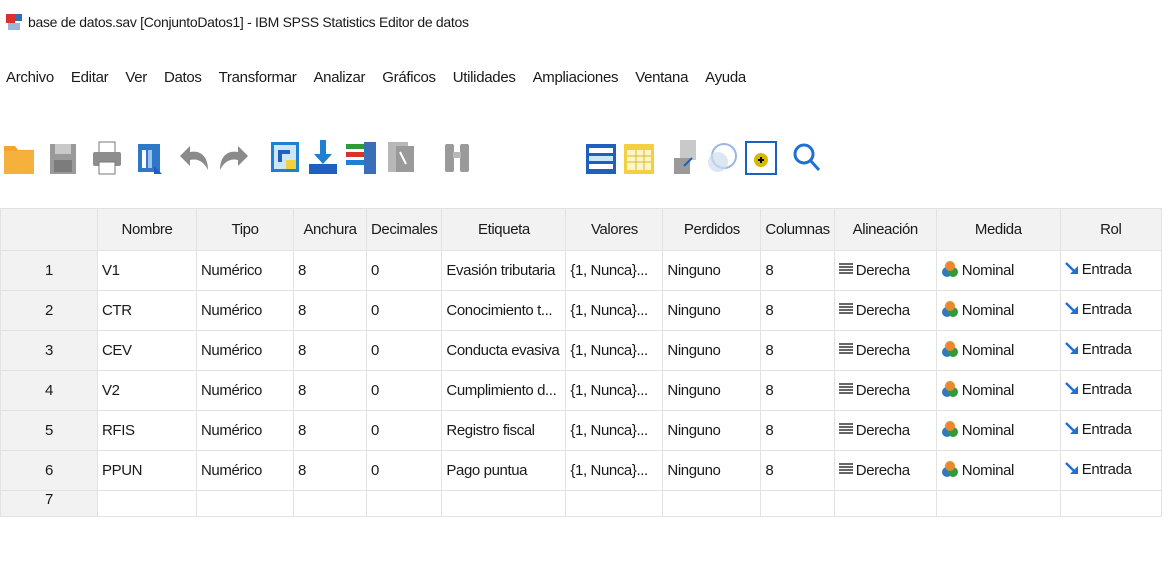 This screenshot has width=1172, height=583. I want to click on print-icon, so click(107, 156).